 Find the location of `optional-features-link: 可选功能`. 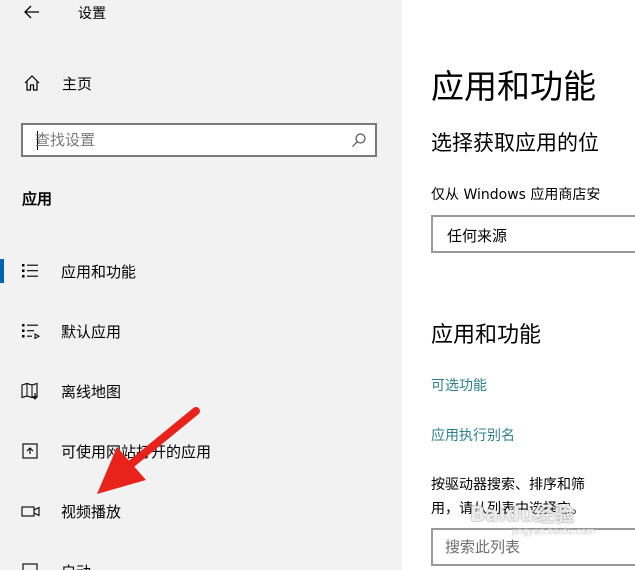

optional-features-link: 可选功能 is located at coordinates (459, 385).